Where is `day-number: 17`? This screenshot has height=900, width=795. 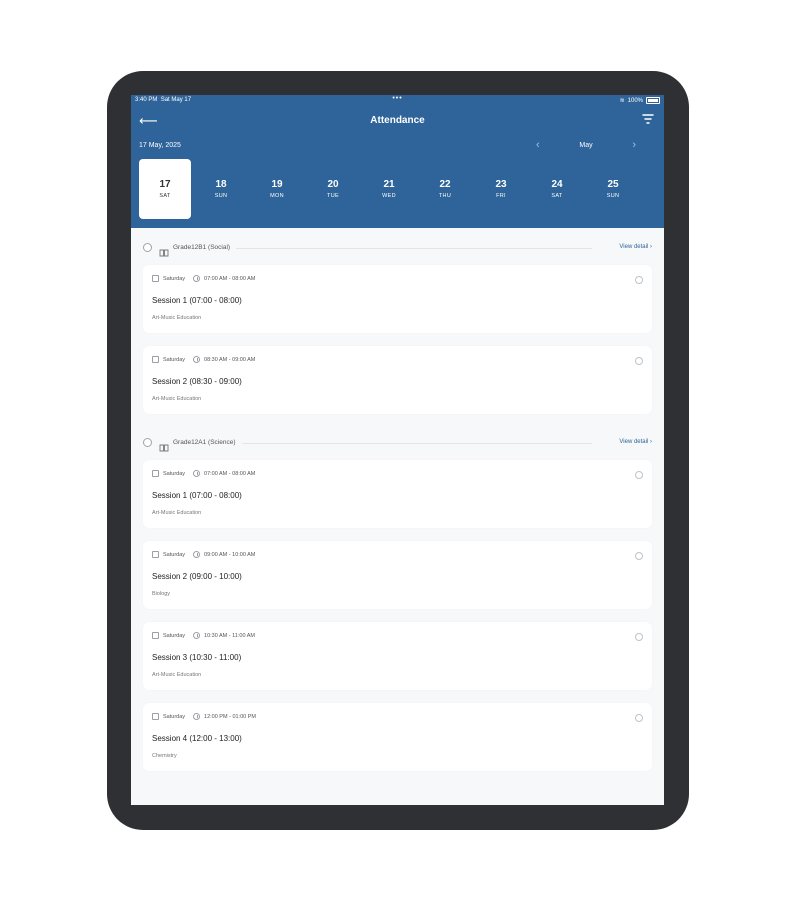
day-number: 17 is located at coordinates (165, 184).